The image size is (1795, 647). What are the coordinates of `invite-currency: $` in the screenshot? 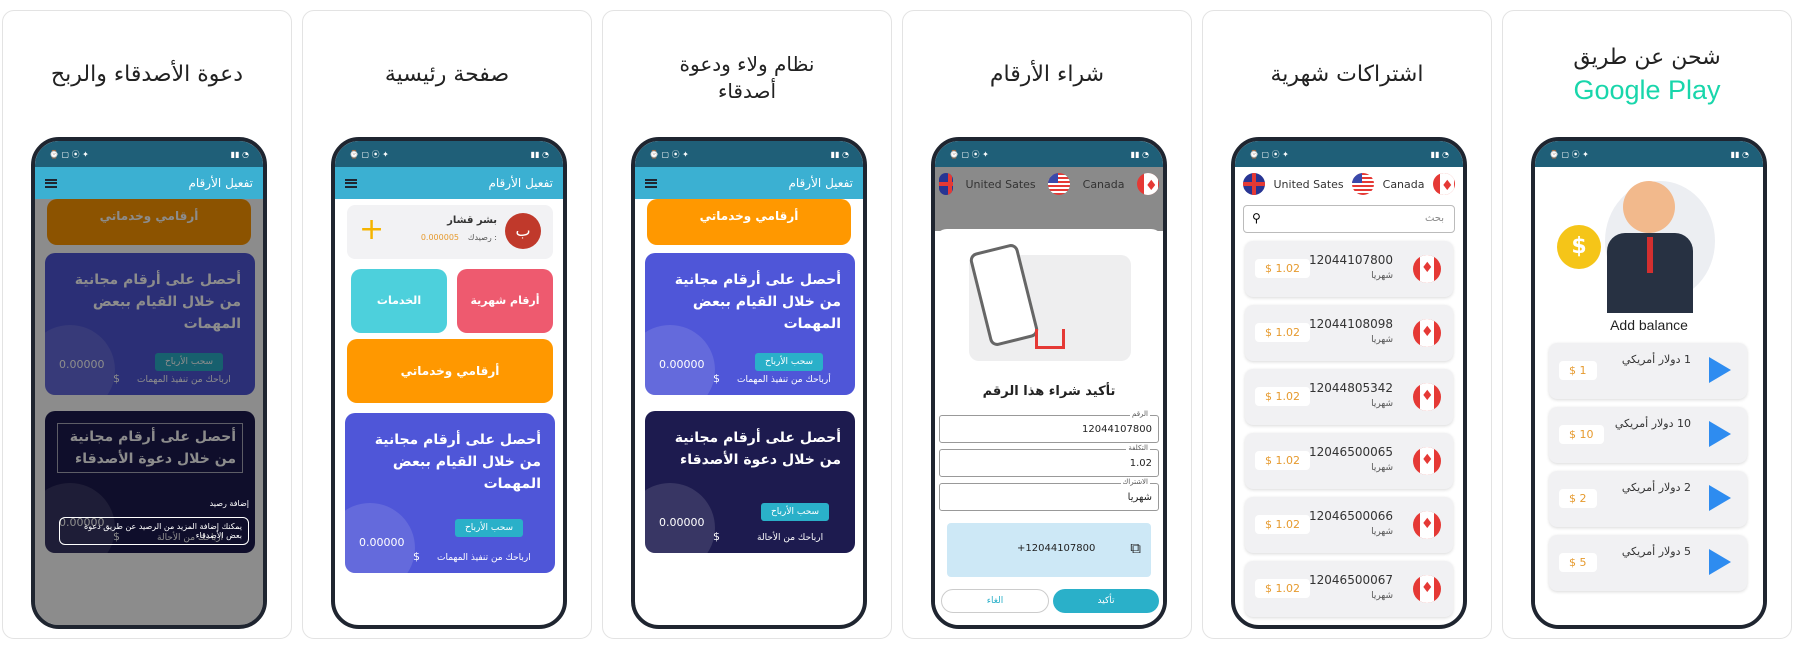 It's located at (716, 536).